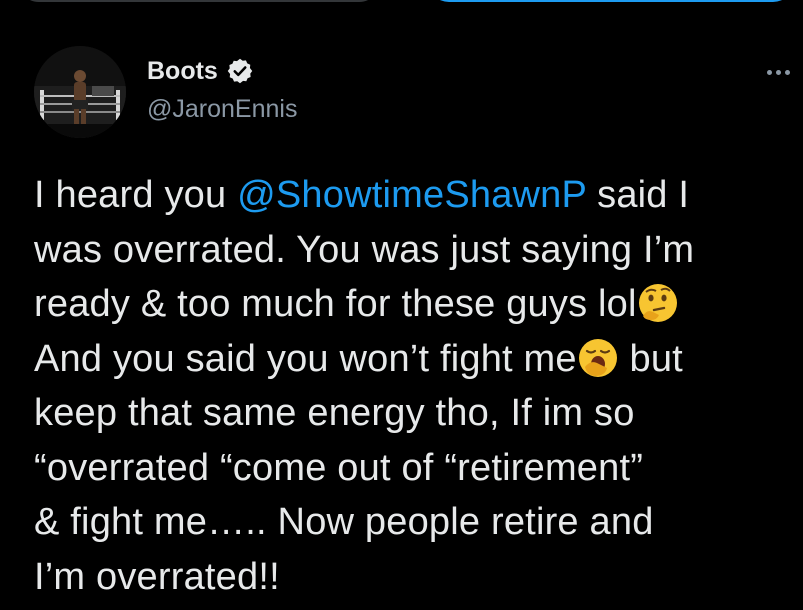 Image resolution: width=803 pixels, height=610 pixels. What do you see at coordinates (240, 71) in the screenshot?
I see `verified-badge-icon` at bounding box center [240, 71].